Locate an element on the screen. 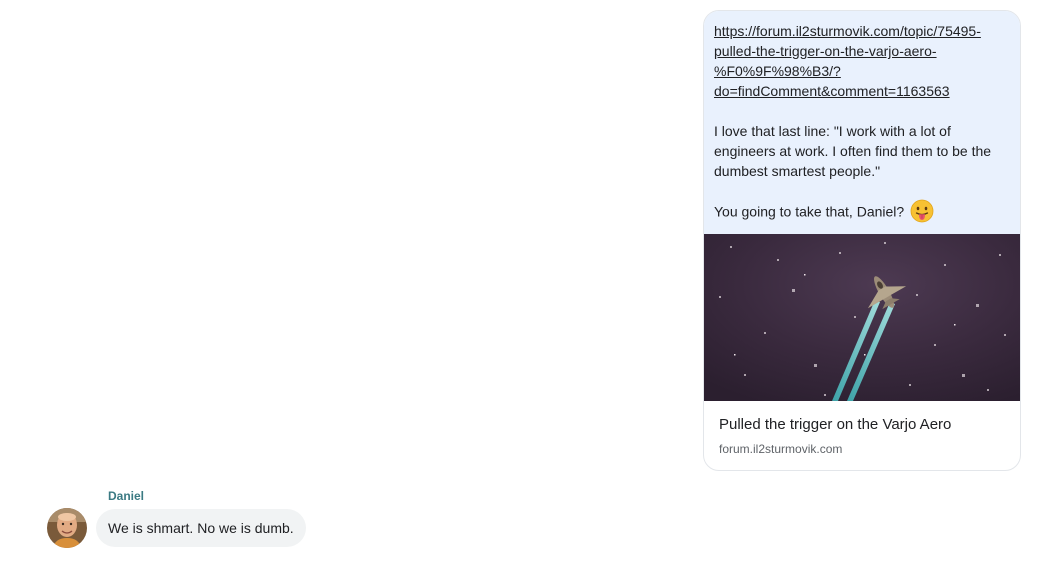 The width and height of the screenshot is (1037, 578). shared-link-line: pulled-the-trigger-on-the-varjo-aero- is located at coordinates (825, 51).